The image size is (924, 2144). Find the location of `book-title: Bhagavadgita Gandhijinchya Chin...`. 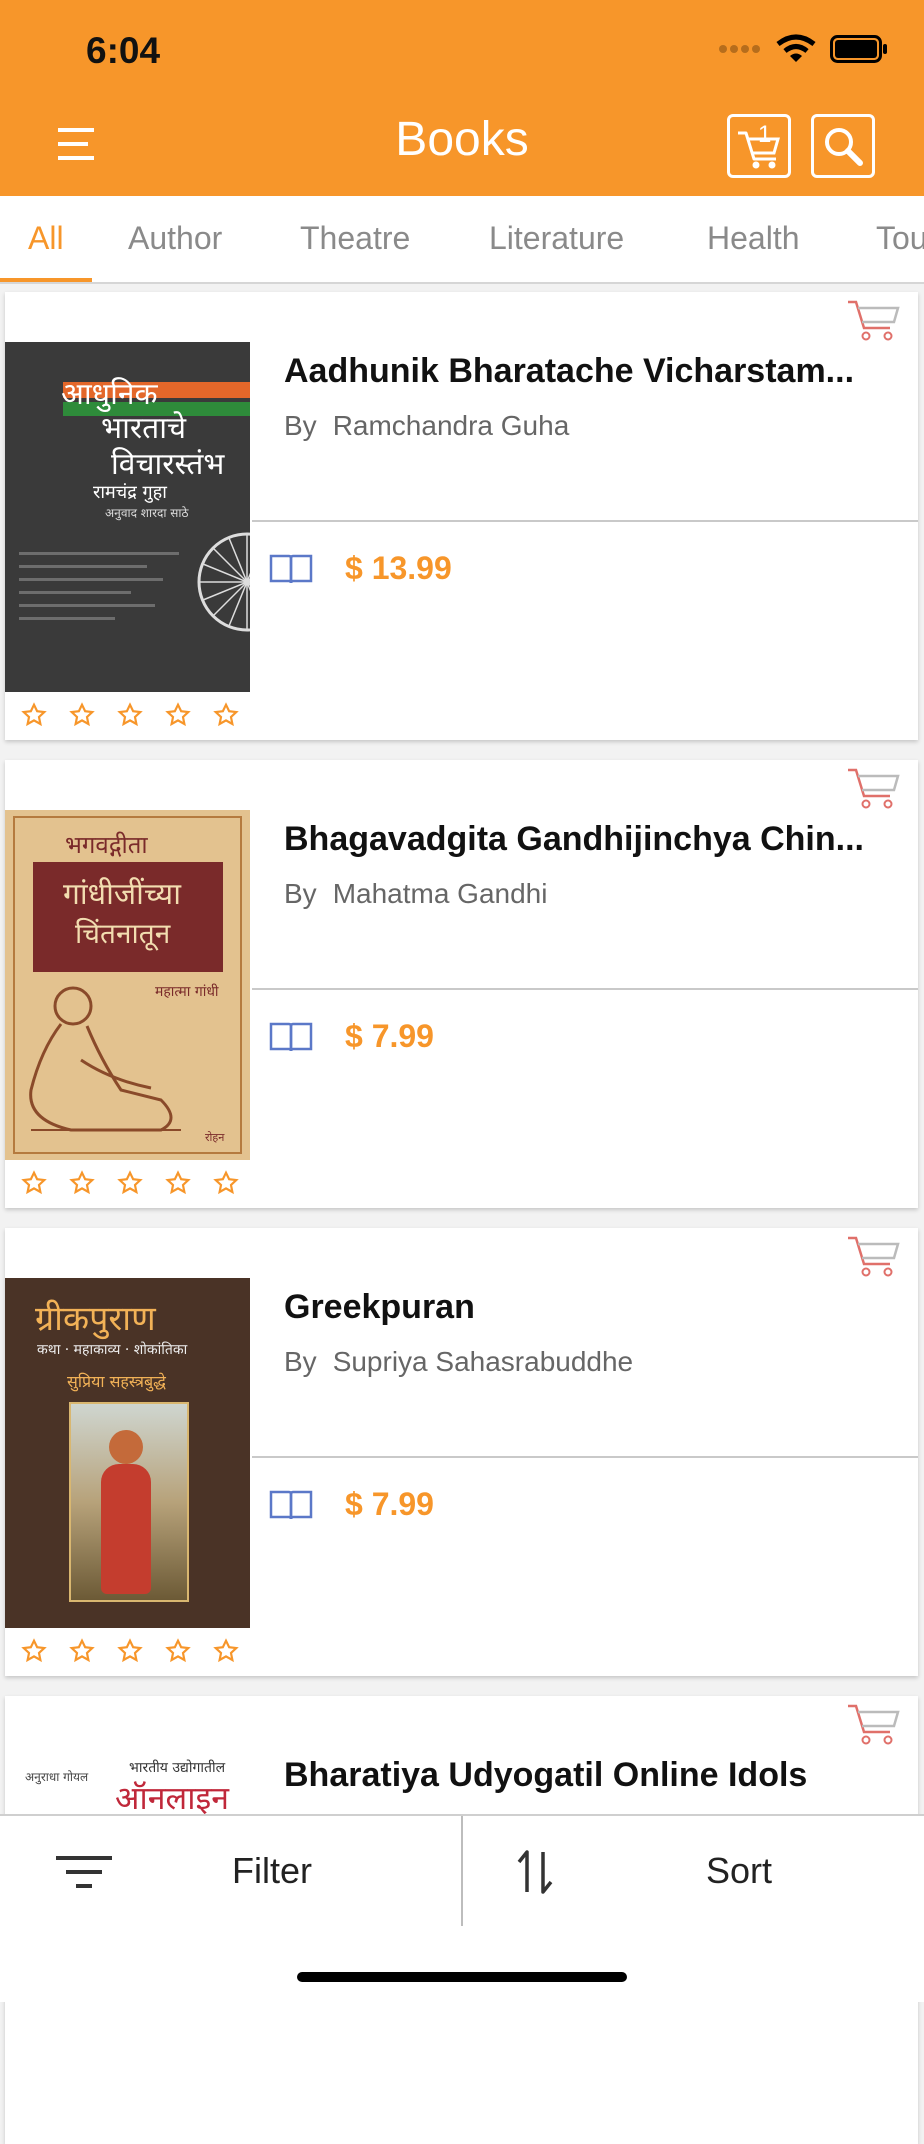

book-title: Bhagavadgita Gandhijinchya Chin... is located at coordinates (594, 839).